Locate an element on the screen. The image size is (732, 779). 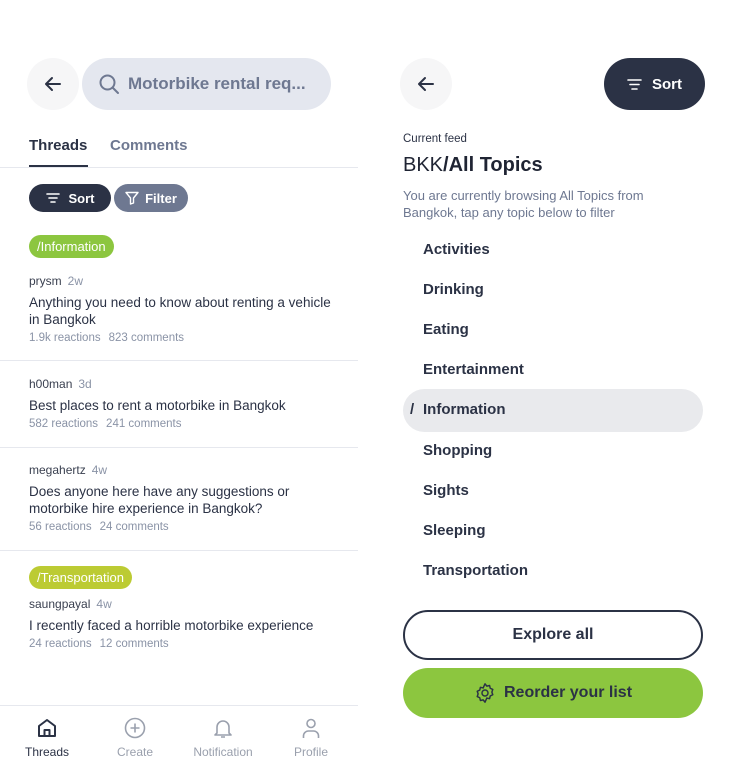
plus-circle-icon is located at coordinates (135, 728).